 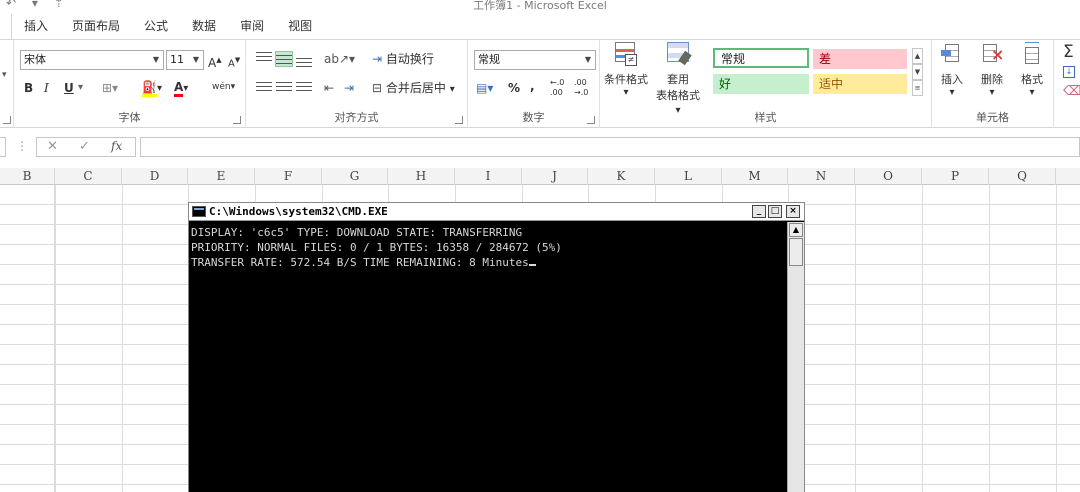 I want to click on top-align-icon, so click(x=264, y=59).